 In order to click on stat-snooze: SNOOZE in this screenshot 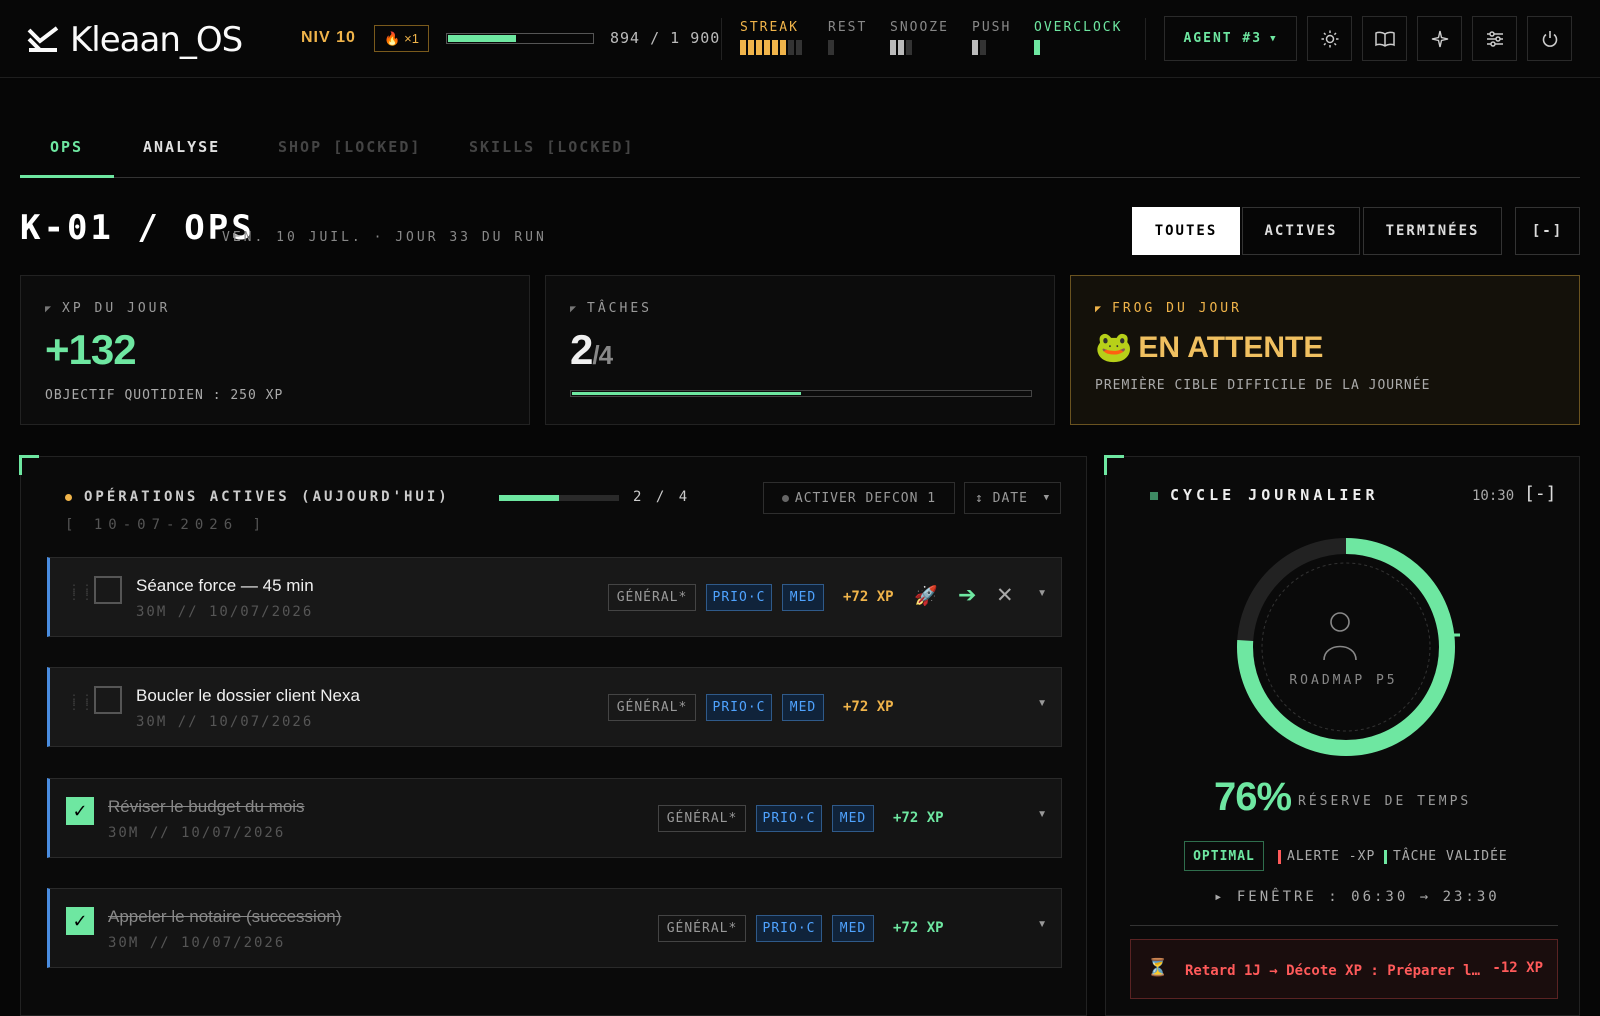, I will do `click(919, 37)`.